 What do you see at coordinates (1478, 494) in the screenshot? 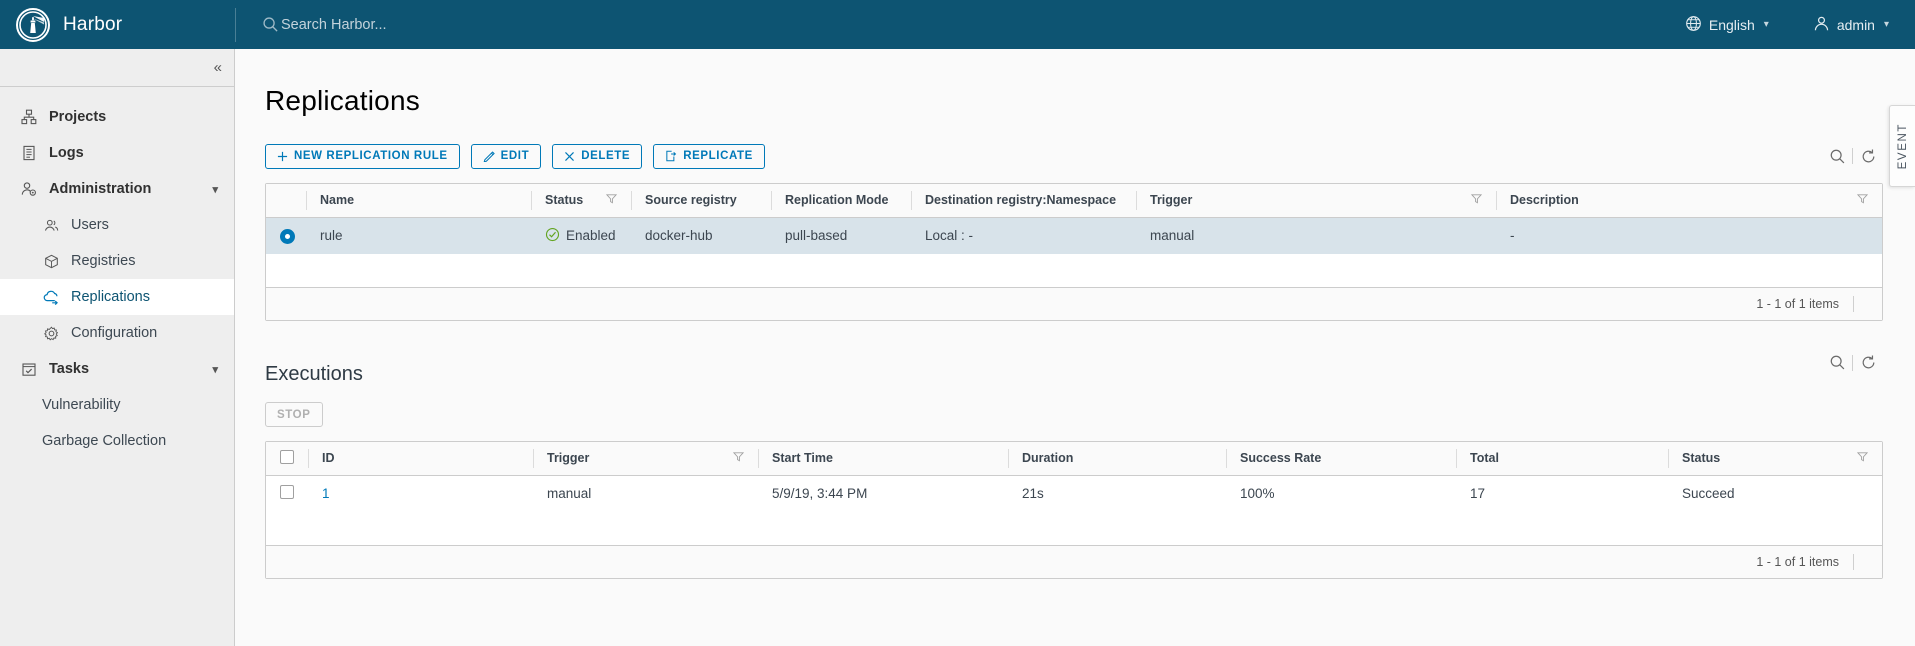
I see `cell-total: 17` at bounding box center [1478, 494].